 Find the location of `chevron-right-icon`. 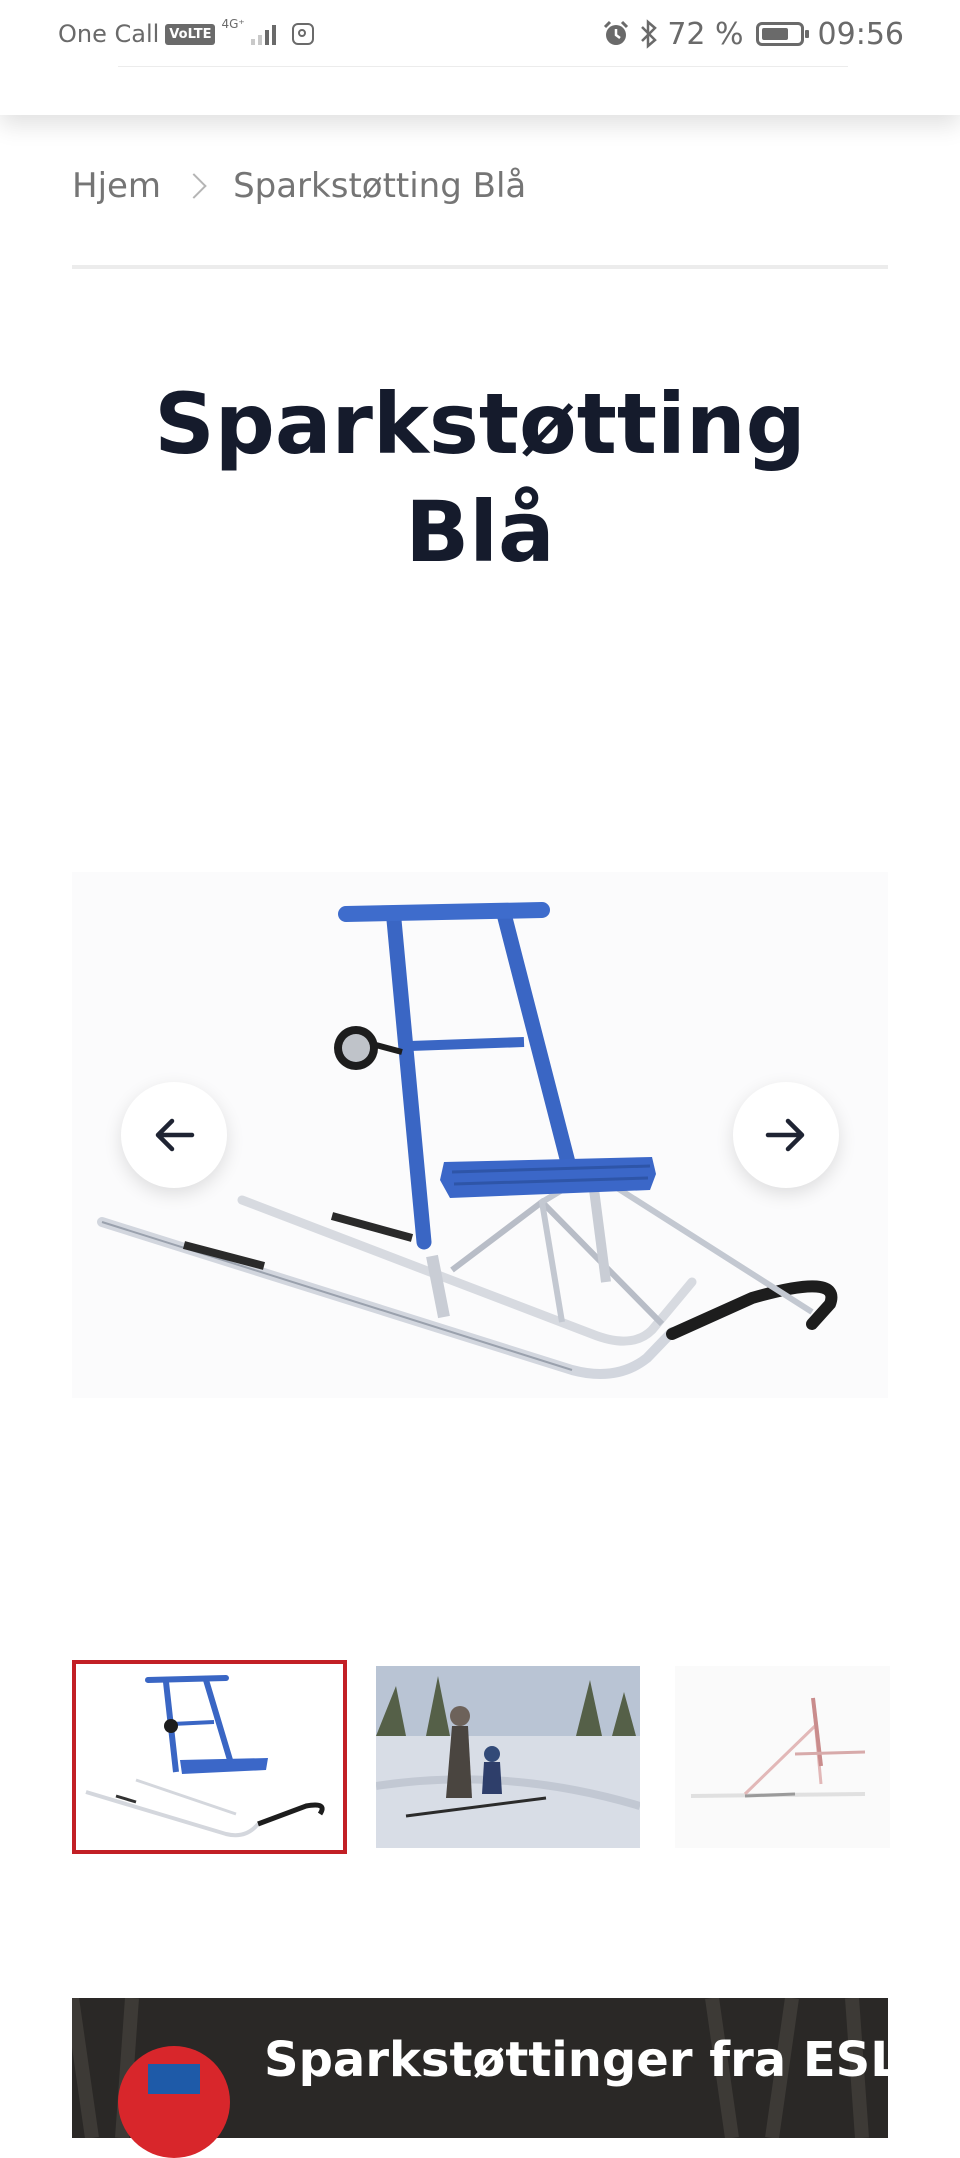

chevron-right-icon is located at coordinates (194, 186).